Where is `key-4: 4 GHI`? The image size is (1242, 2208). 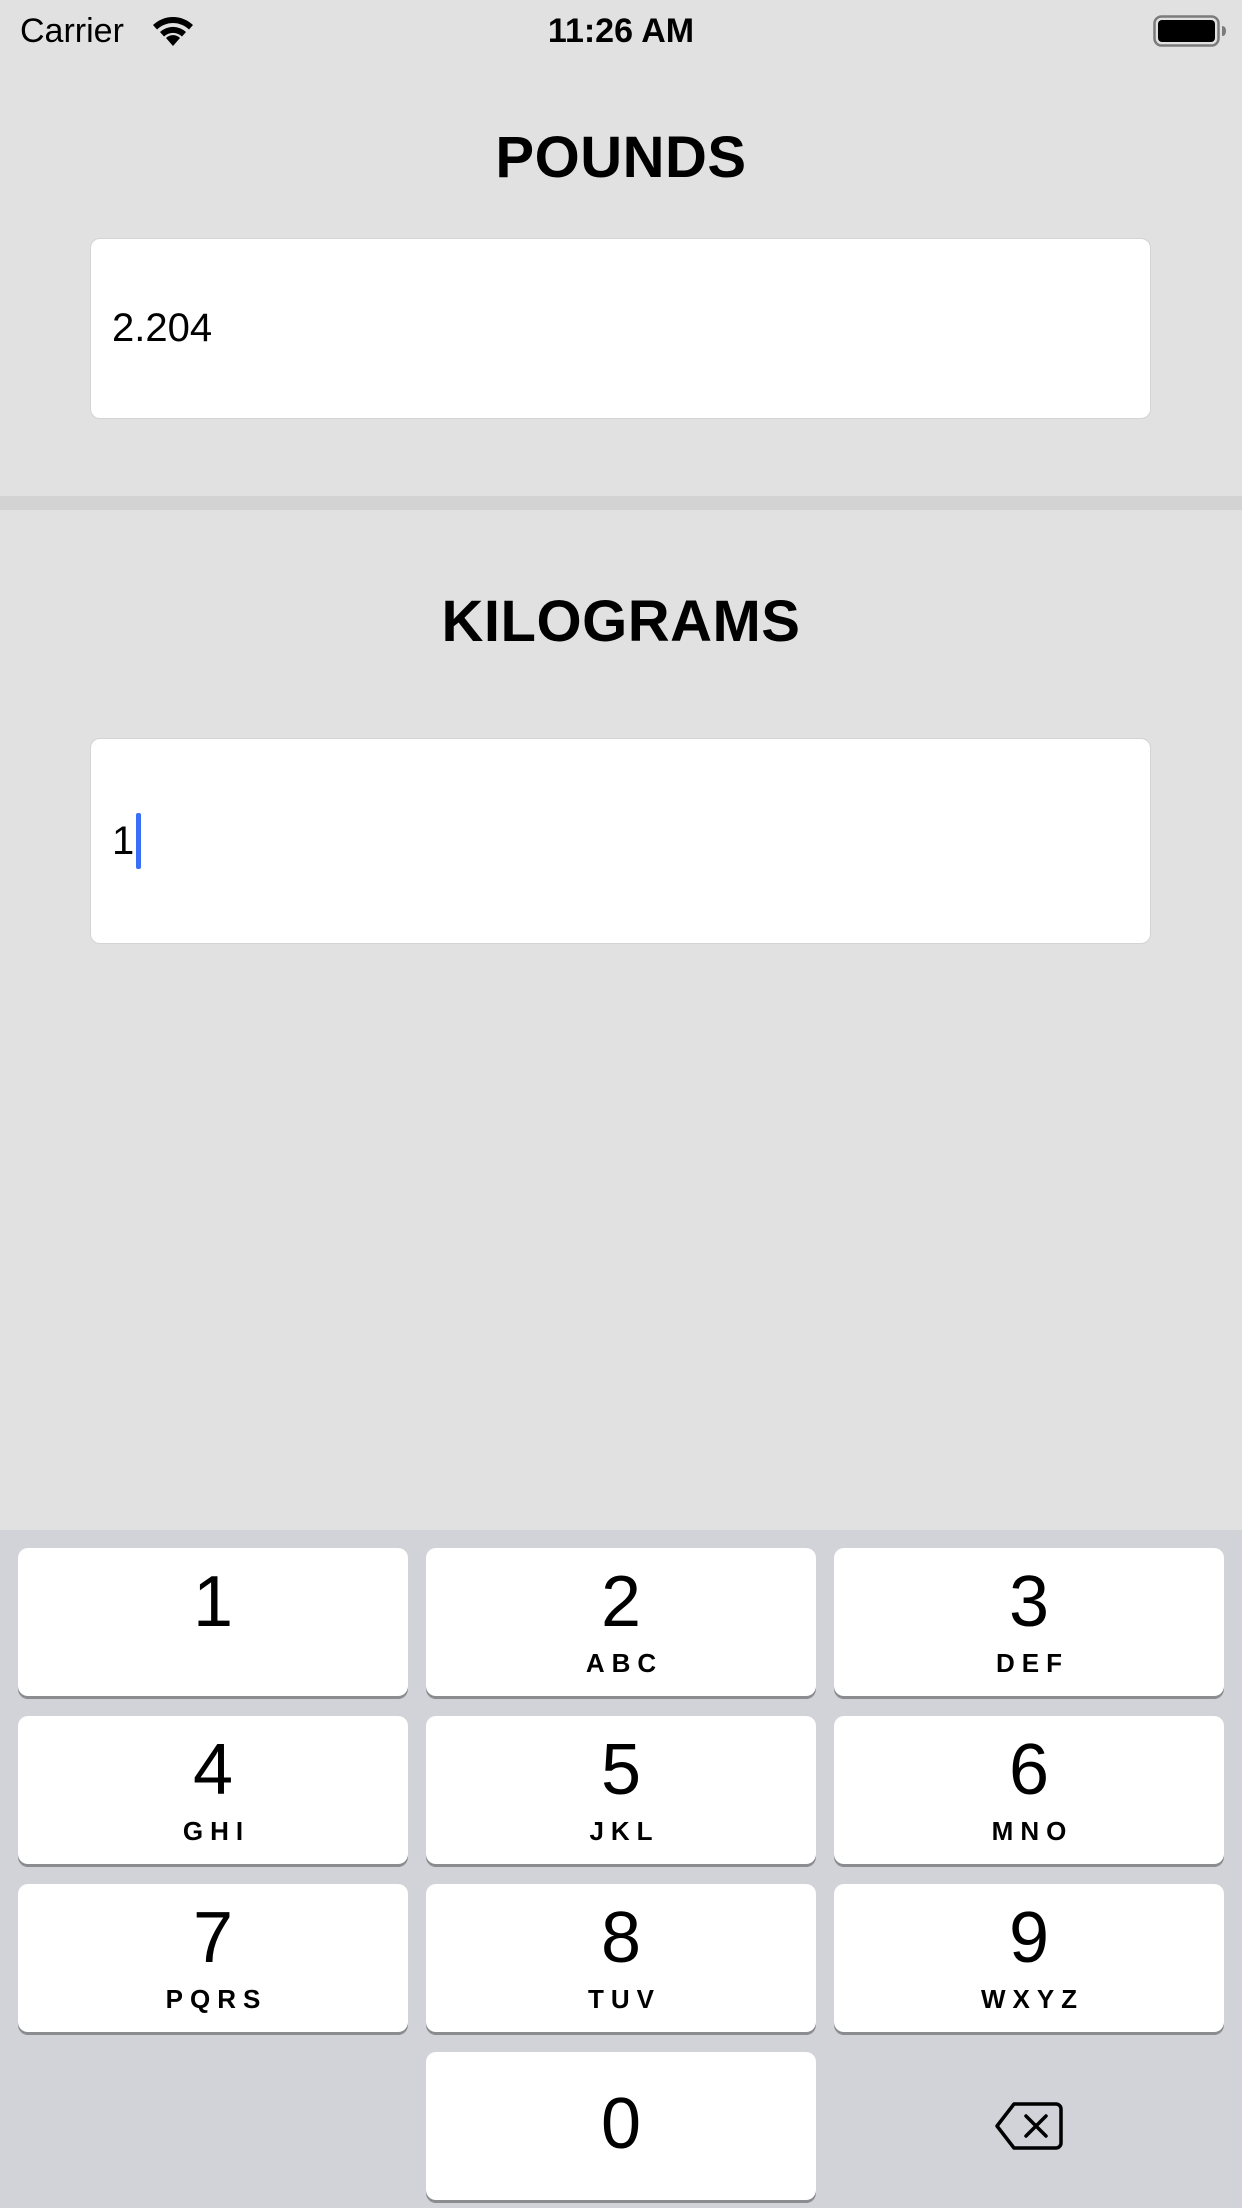
key-4: 4 GHI is located at coordinates (213, 1790).